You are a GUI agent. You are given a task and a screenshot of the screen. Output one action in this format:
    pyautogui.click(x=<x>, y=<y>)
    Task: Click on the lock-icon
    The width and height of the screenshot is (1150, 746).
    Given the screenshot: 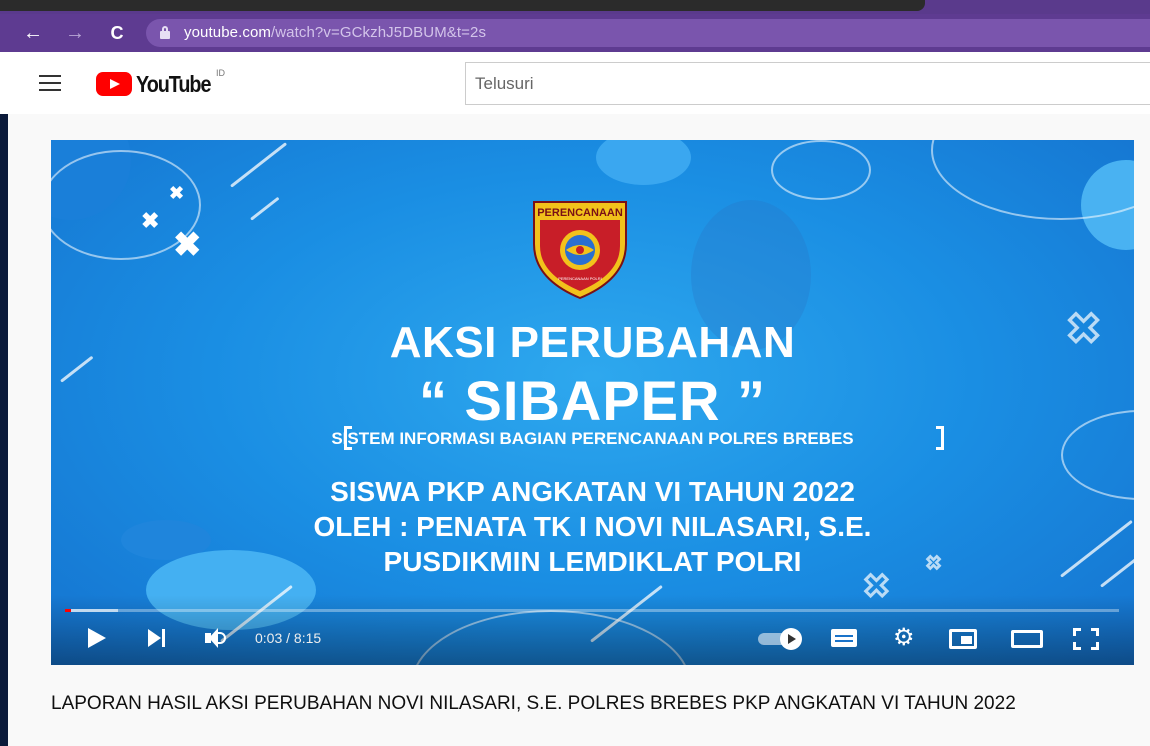 What is the action you would take?
    pyautogui.click(x=165, y=32)
    